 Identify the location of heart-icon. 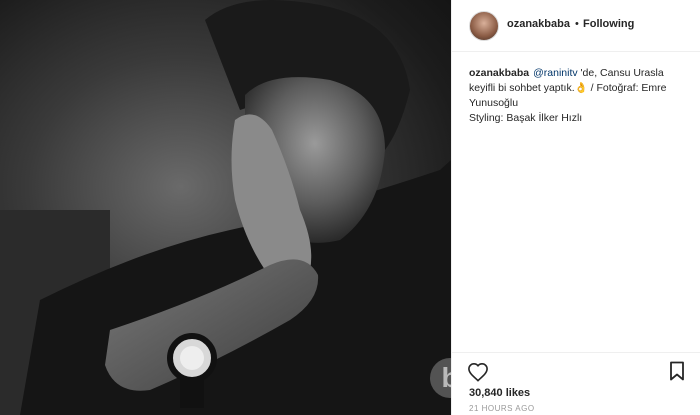
(478, 372).